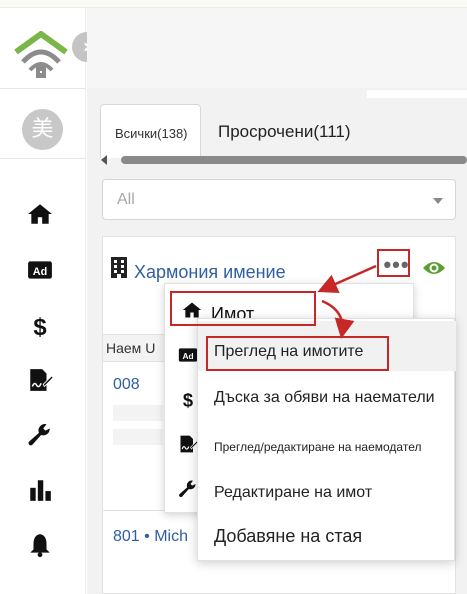  I want to click on horizontal-scrollbar, so click(284, 160).